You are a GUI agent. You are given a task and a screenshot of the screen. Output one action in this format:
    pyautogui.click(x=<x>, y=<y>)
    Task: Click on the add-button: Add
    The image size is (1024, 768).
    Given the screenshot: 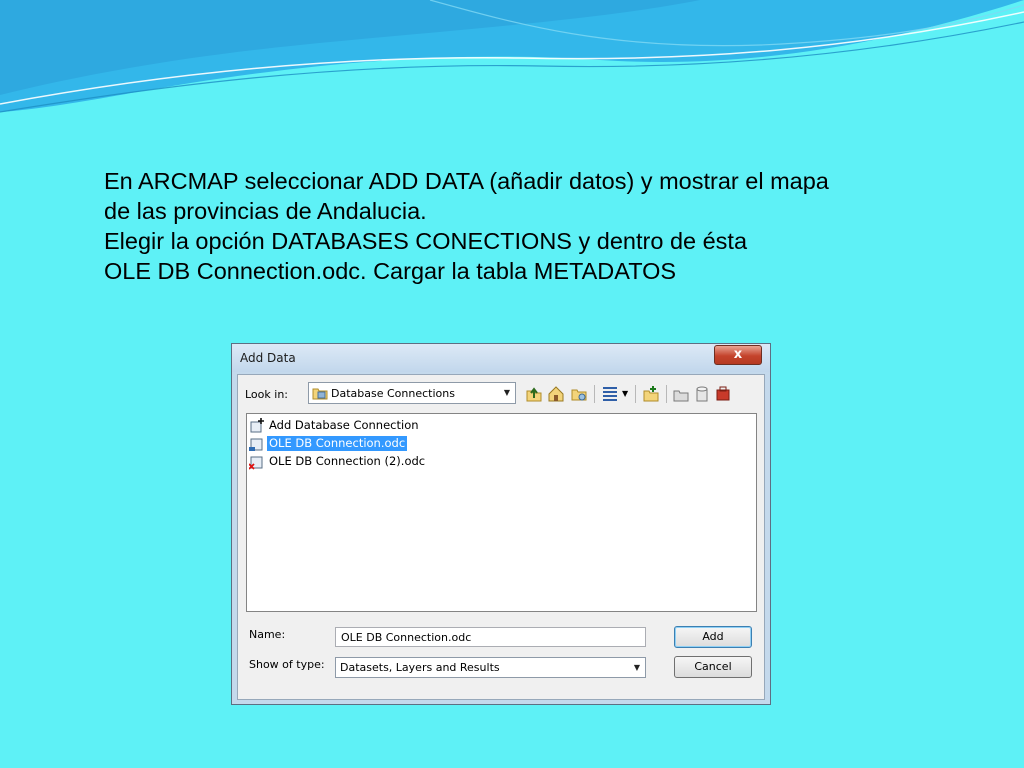 What is the action you would take?
    pyautogui.click(x=713, y=637)
    